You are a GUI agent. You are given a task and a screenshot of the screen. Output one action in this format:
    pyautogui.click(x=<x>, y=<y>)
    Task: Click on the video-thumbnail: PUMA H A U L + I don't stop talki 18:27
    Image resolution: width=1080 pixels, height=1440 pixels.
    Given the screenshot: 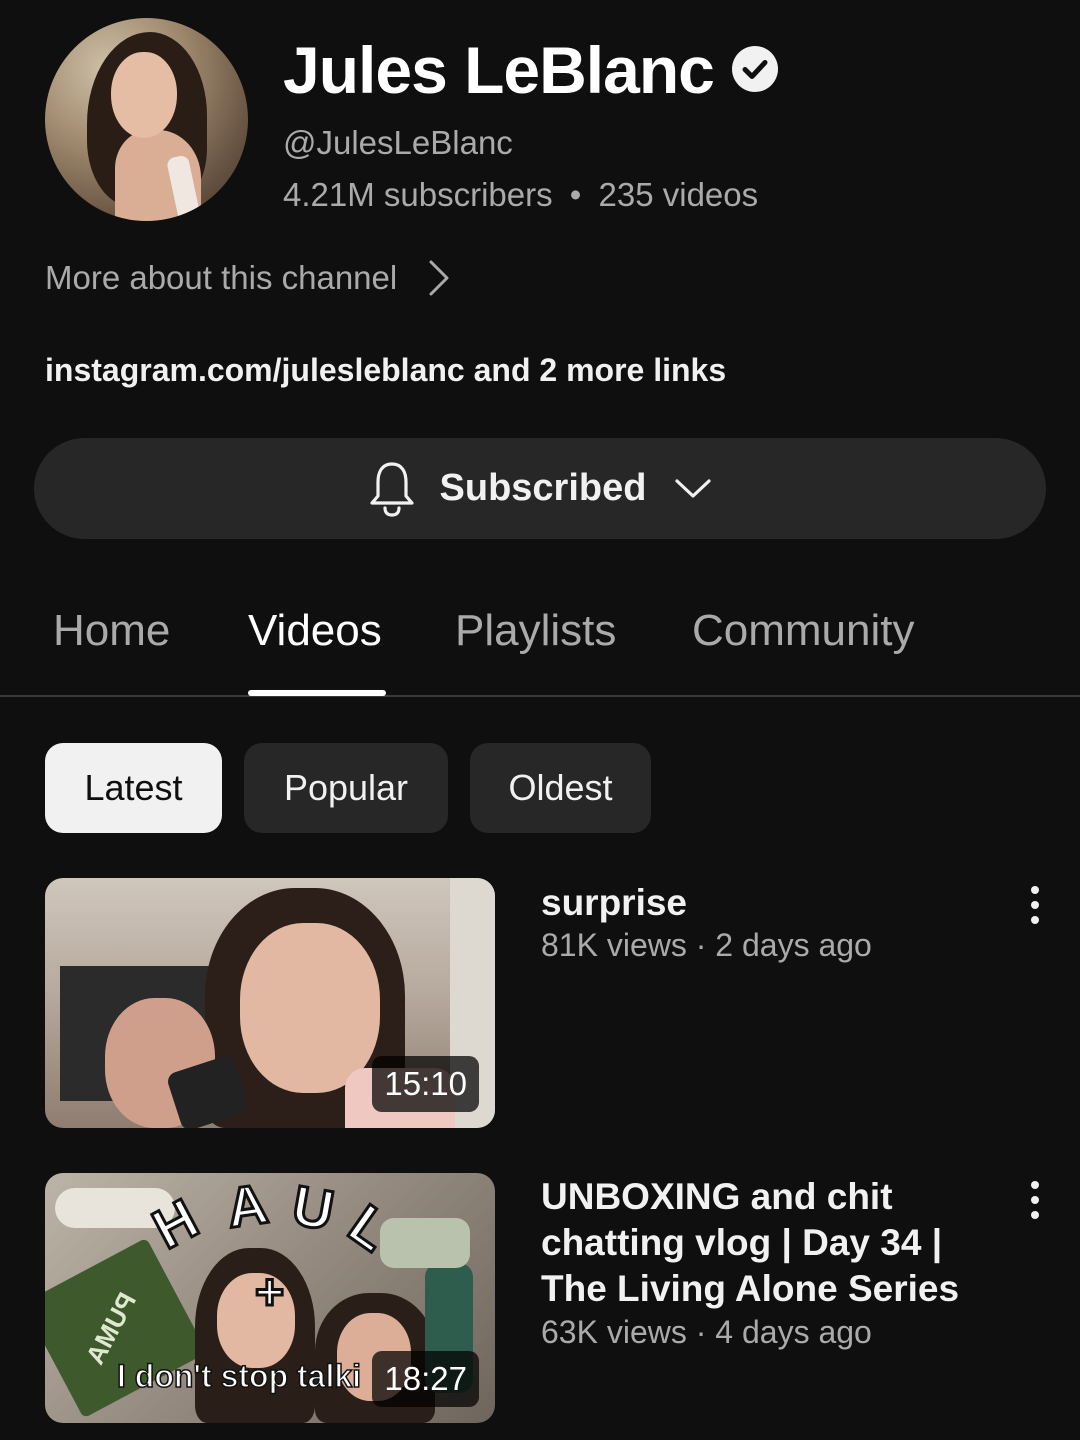 What is the action you would take?
    pyautogui.click(x=270, y=1298)
    